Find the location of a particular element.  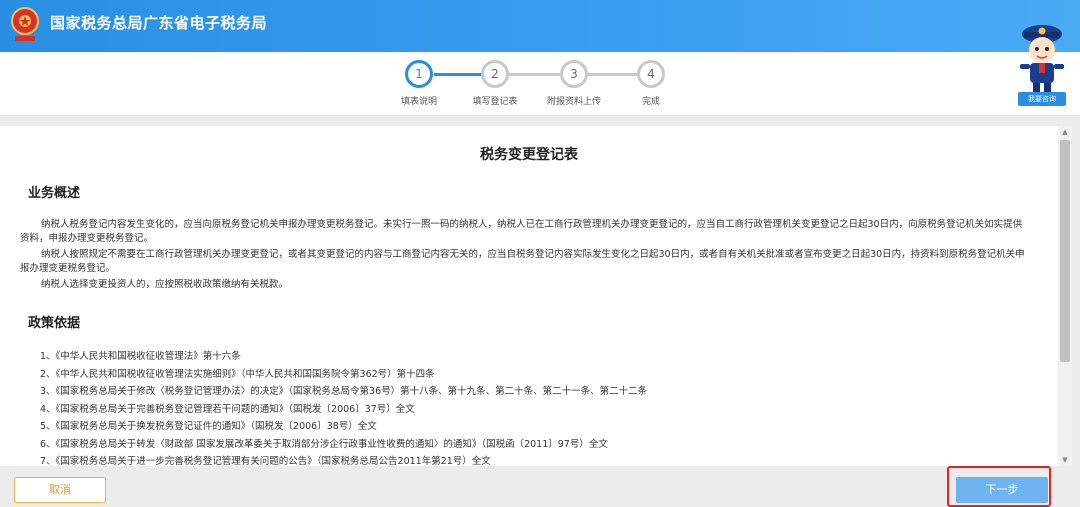

vertical-scrollbar: ▲ ▼ is located at coordinates (1065, 296).